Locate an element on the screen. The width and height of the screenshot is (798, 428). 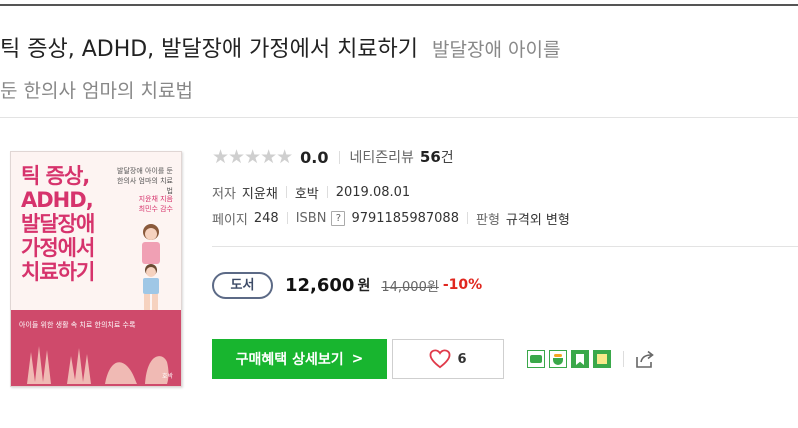
original-price: 14,000원 is located at coordinates (410, 287).